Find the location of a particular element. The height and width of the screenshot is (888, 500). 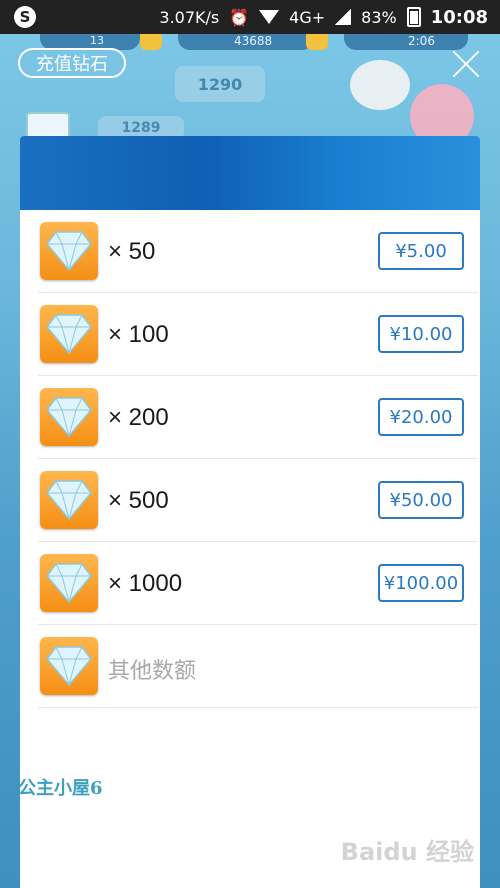

battery-icon is located at coordinates (413, 17).